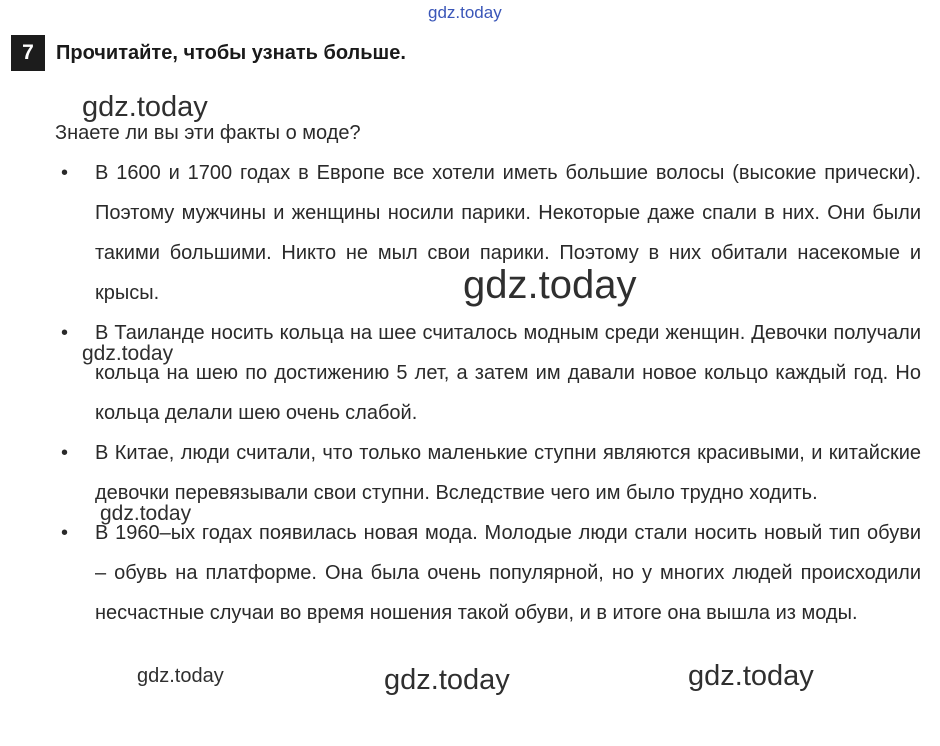 The width and height of the screenshot is (940, 746). What do you see at coordinates (465, 12) in the screenshot?
I see `watermark-top: gdz.today` at bounding box center [465, 12].